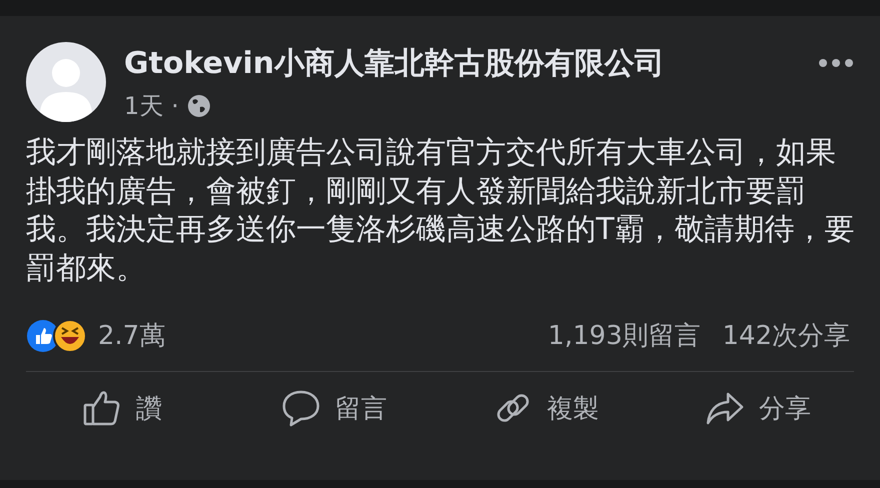 The image size is (880, 488). Describe the element at coordinates (546, 408) in the screenshot. I see `copy-button: 複製` at that location.